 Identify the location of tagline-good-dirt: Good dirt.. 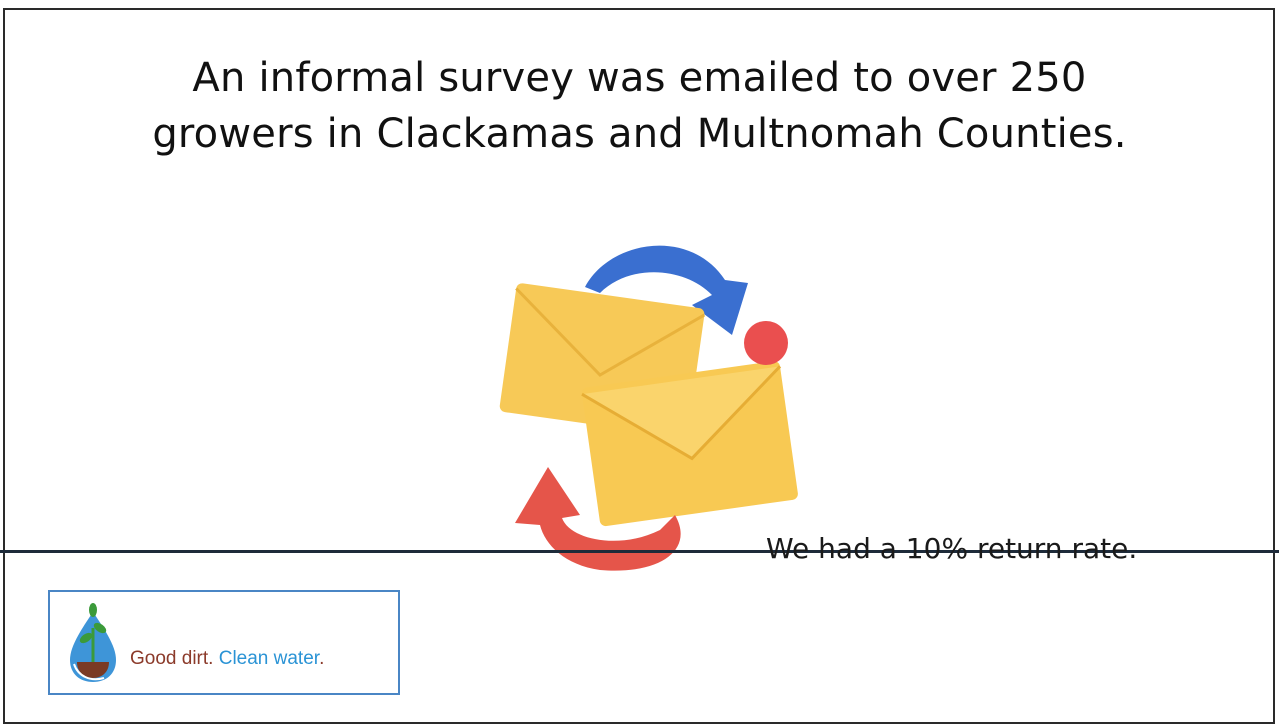
(172, 658).